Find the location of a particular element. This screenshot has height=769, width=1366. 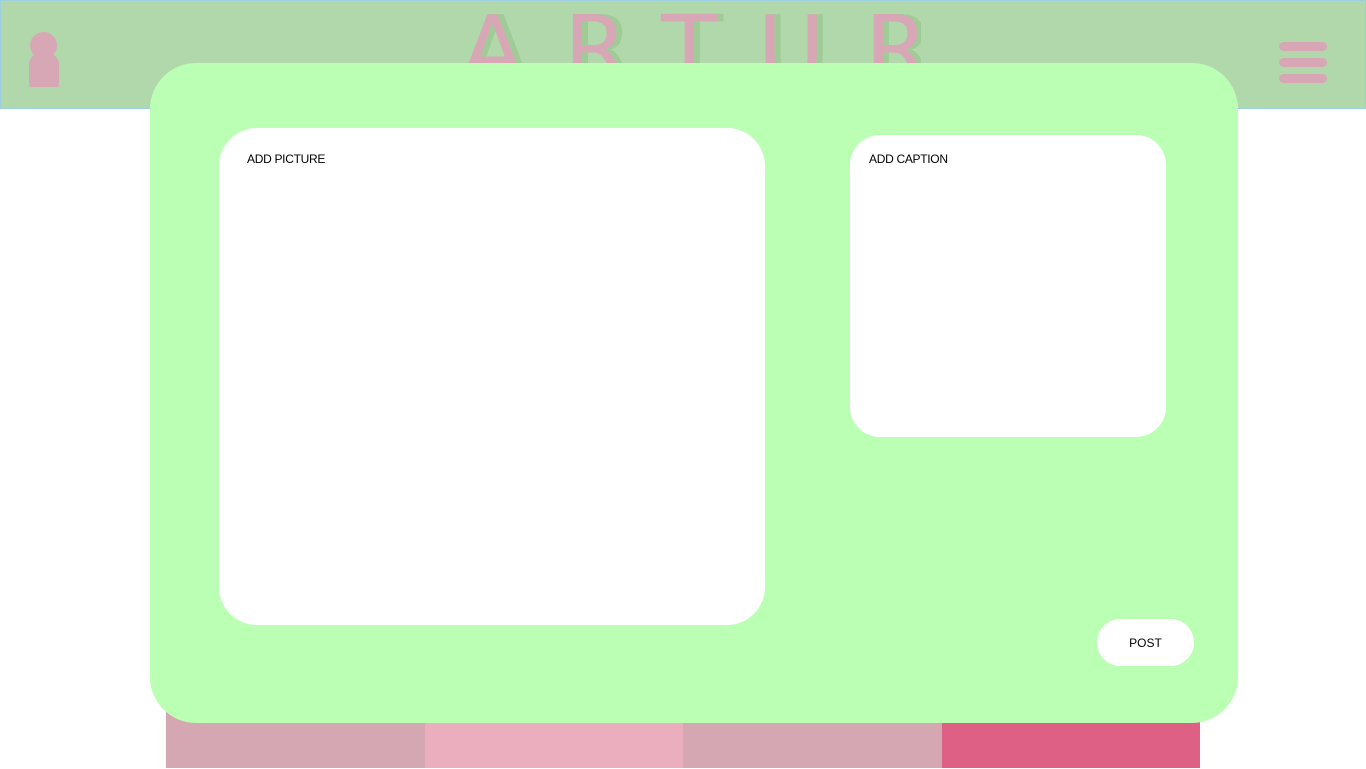

menu-bar-middle is located at coordinates (1303, 62).